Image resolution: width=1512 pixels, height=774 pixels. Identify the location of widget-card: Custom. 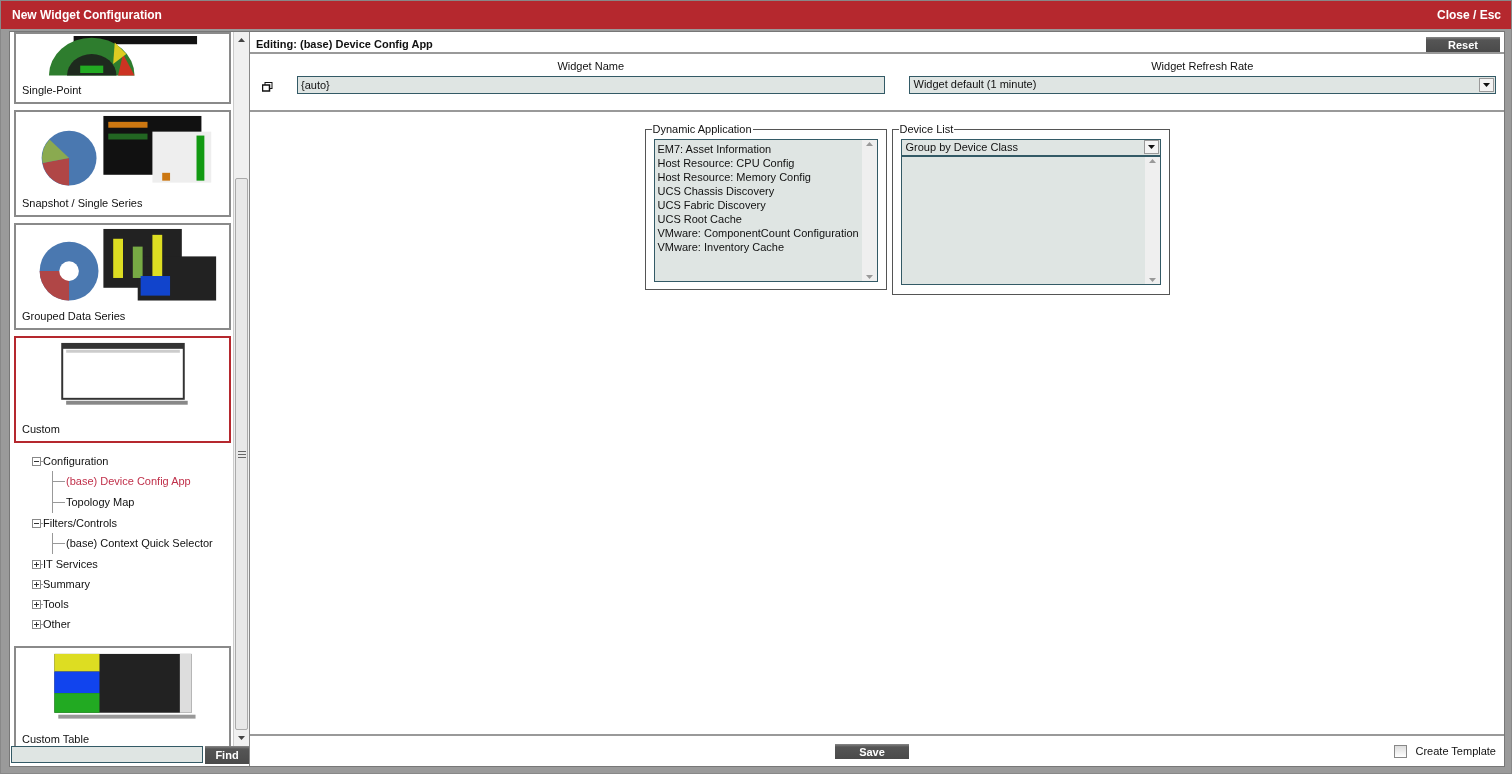
(122, 389).